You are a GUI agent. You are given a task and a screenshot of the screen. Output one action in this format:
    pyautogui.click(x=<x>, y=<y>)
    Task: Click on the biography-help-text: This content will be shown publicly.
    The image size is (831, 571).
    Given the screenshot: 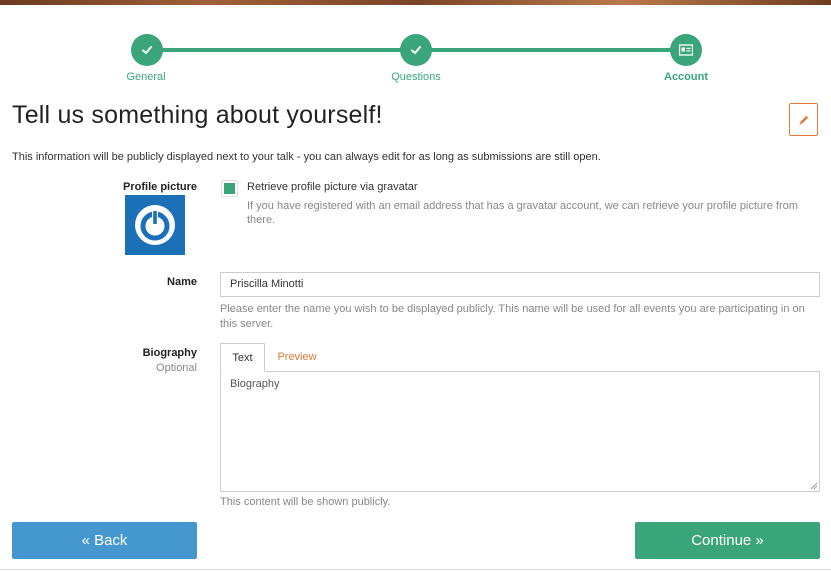 What is the action you would take?
    pyautogui.click(x=305, y=502)
    